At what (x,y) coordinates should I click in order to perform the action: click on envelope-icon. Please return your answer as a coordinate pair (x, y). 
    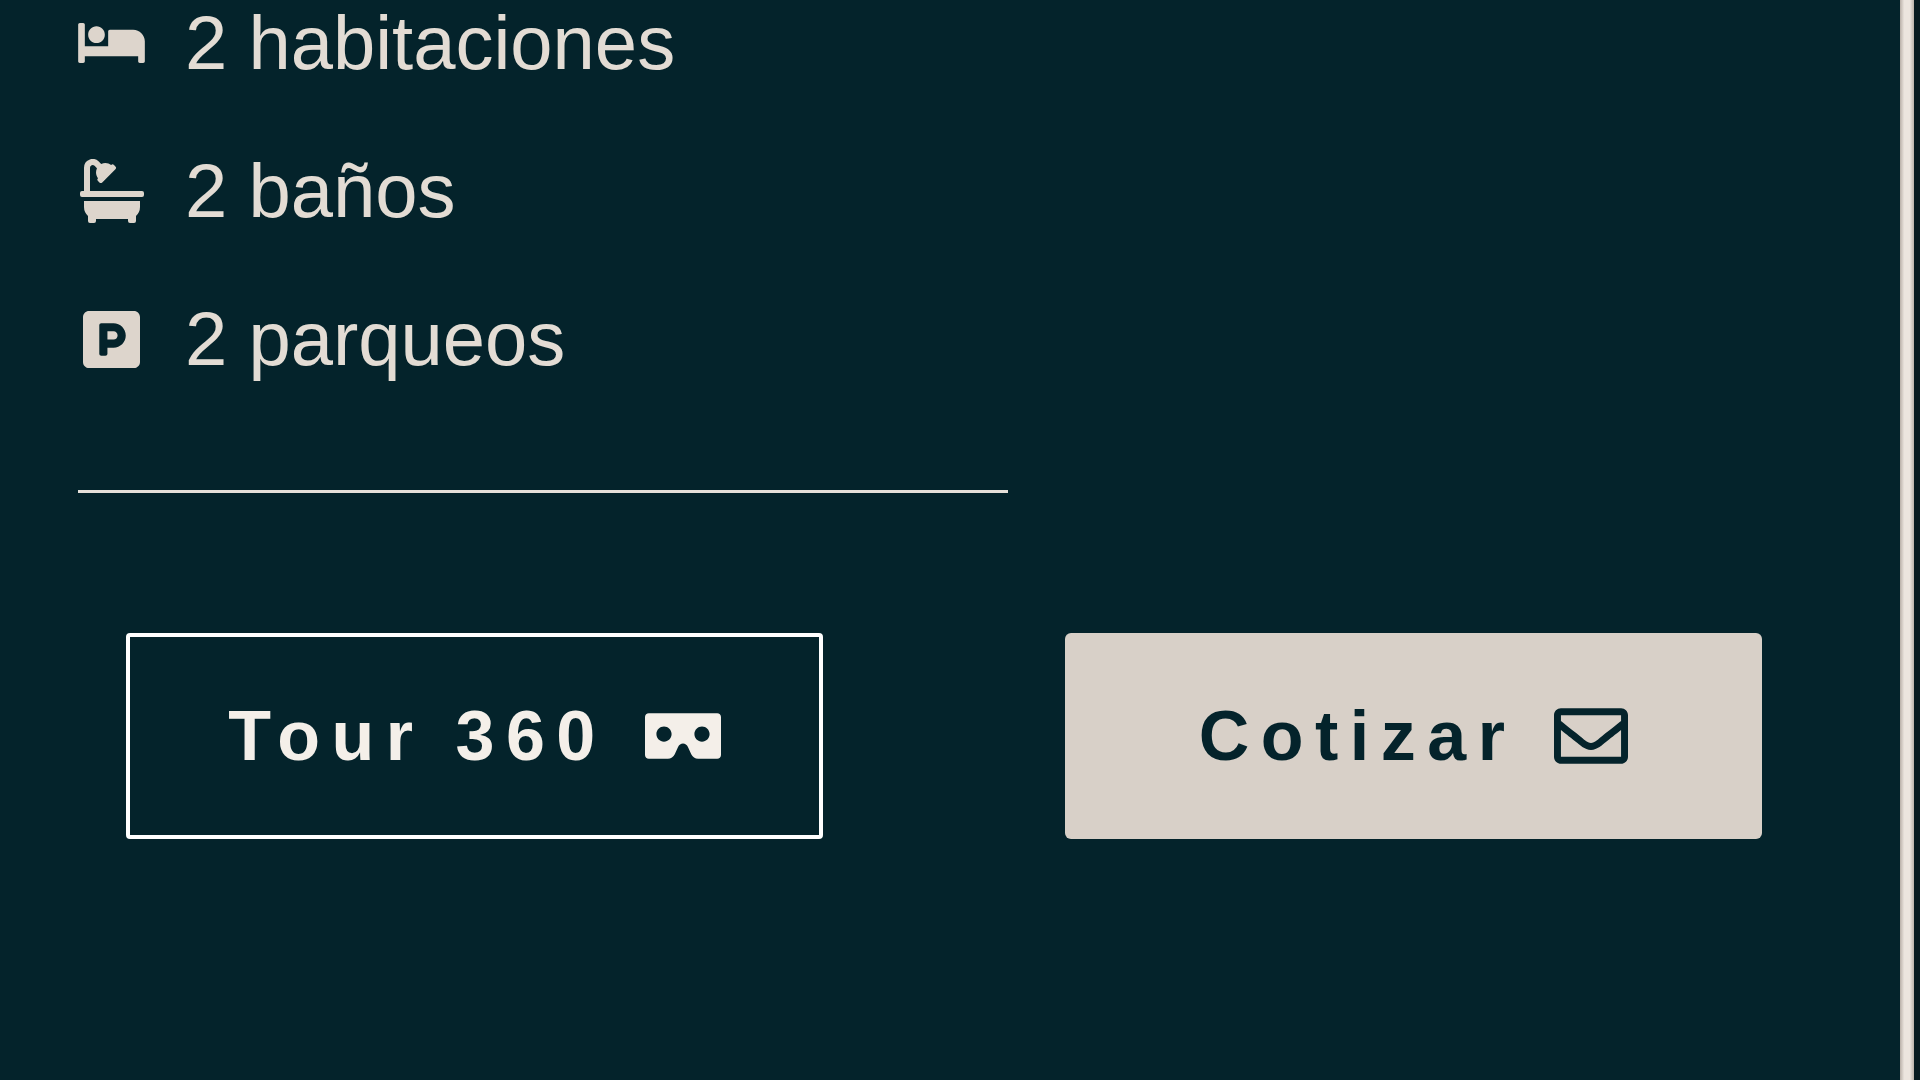
    Looking at the image, I should click on (1591, 736).